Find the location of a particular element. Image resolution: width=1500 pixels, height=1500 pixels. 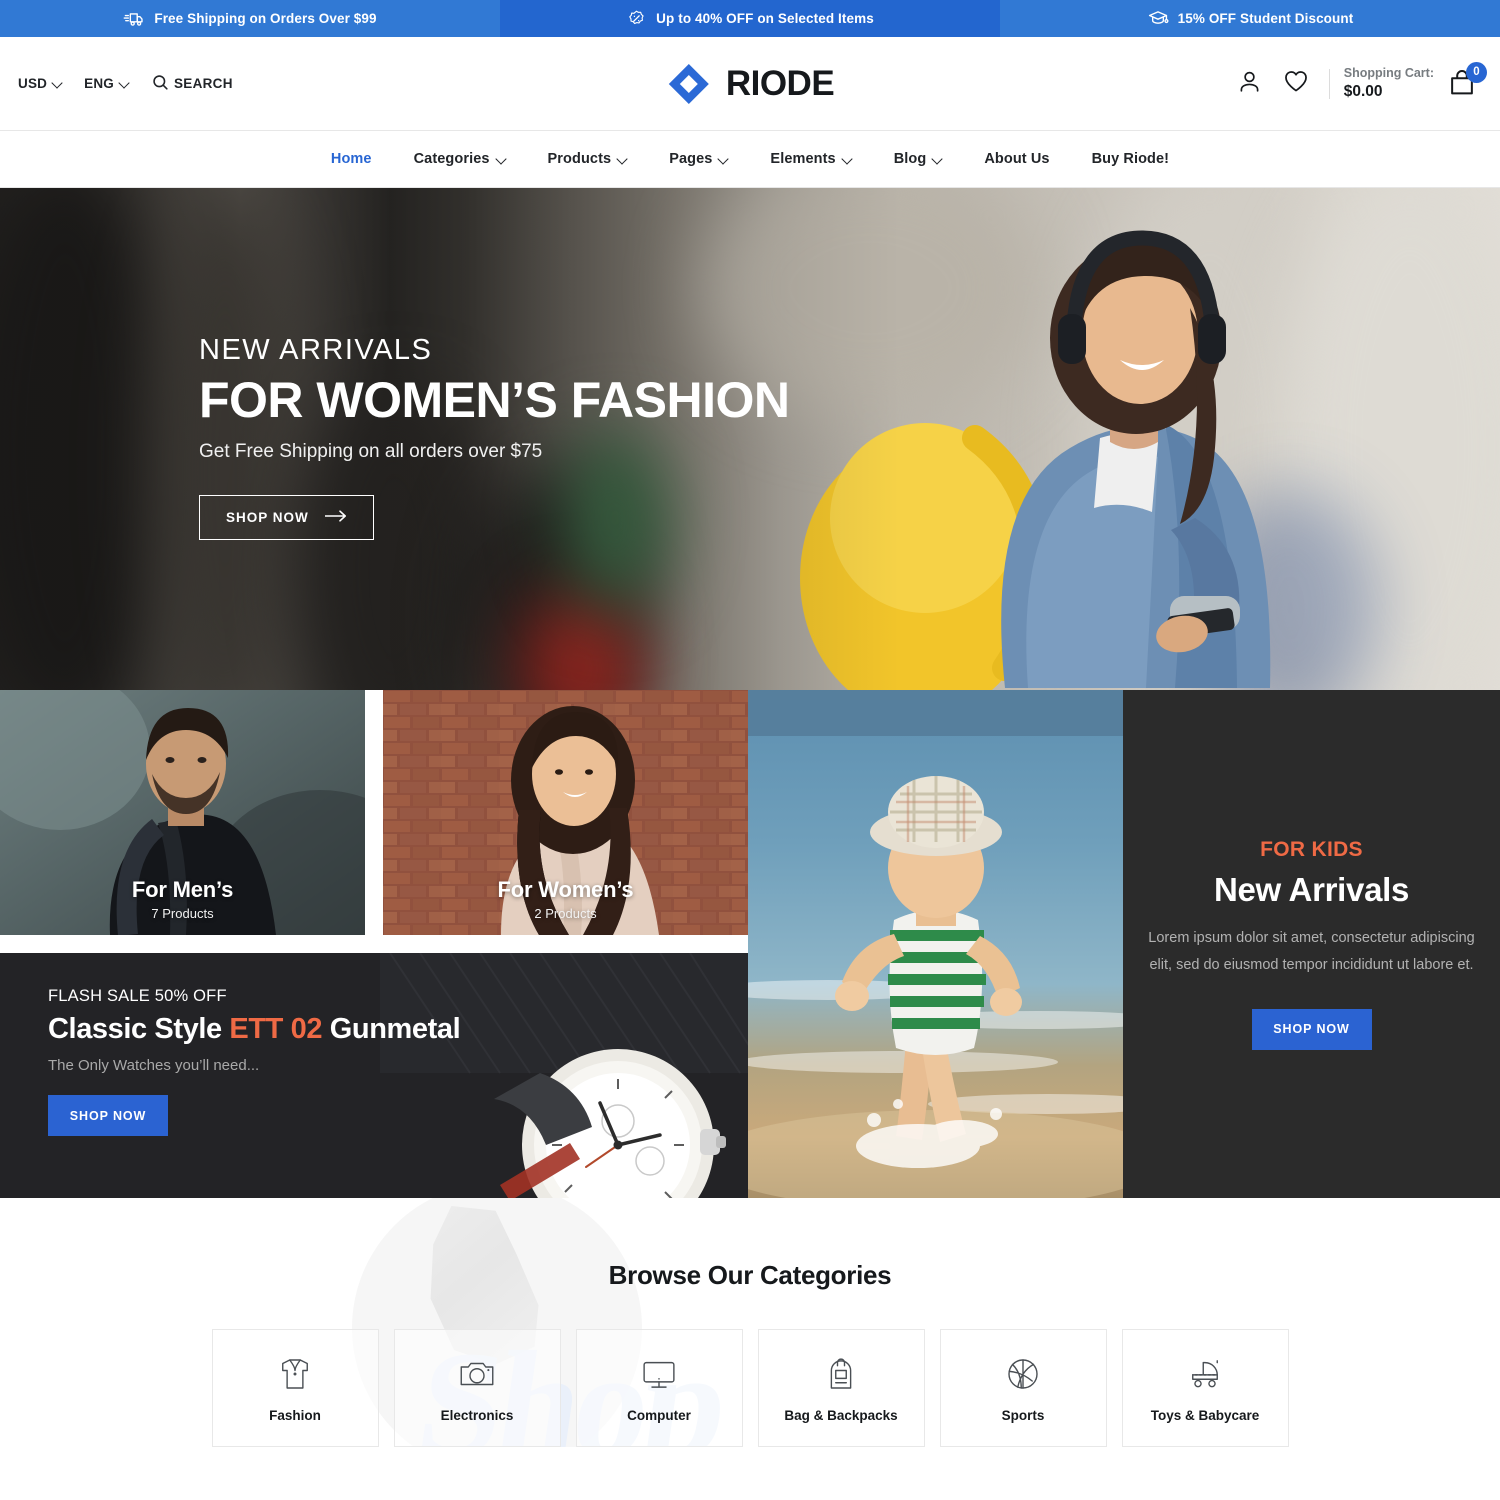

currency-selector: USD is located at coordinates (40, 83).